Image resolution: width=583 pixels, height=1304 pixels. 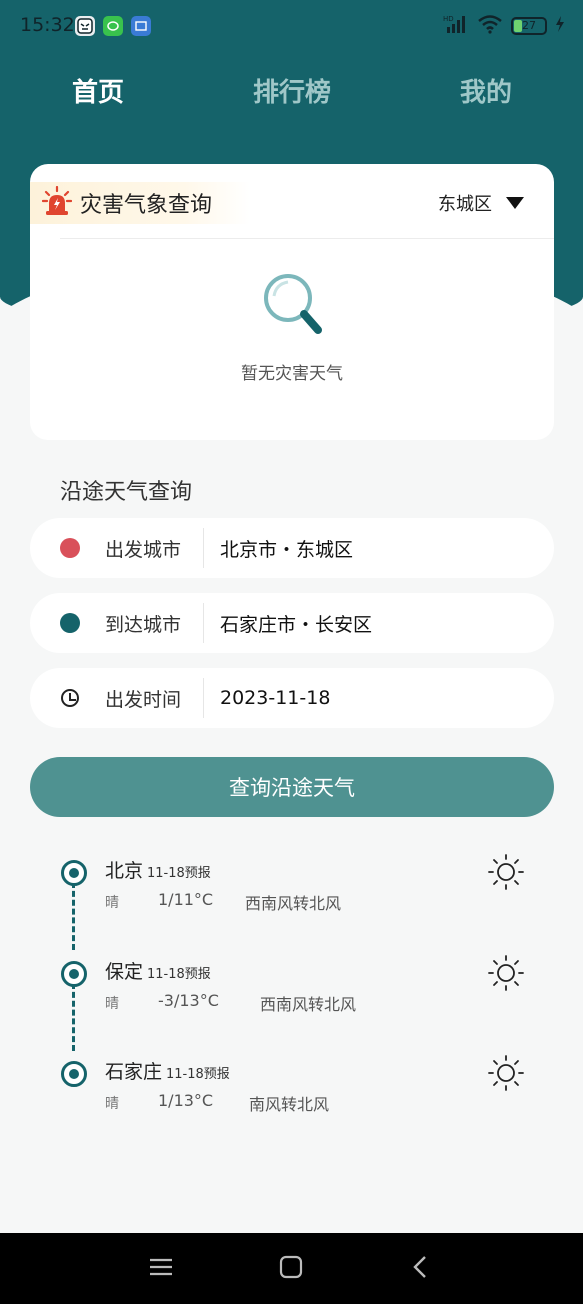 What do you see at coordinates (141, 26) in the screenshot?
I see `app2-notification-icon` at bounding box center [141, 26].